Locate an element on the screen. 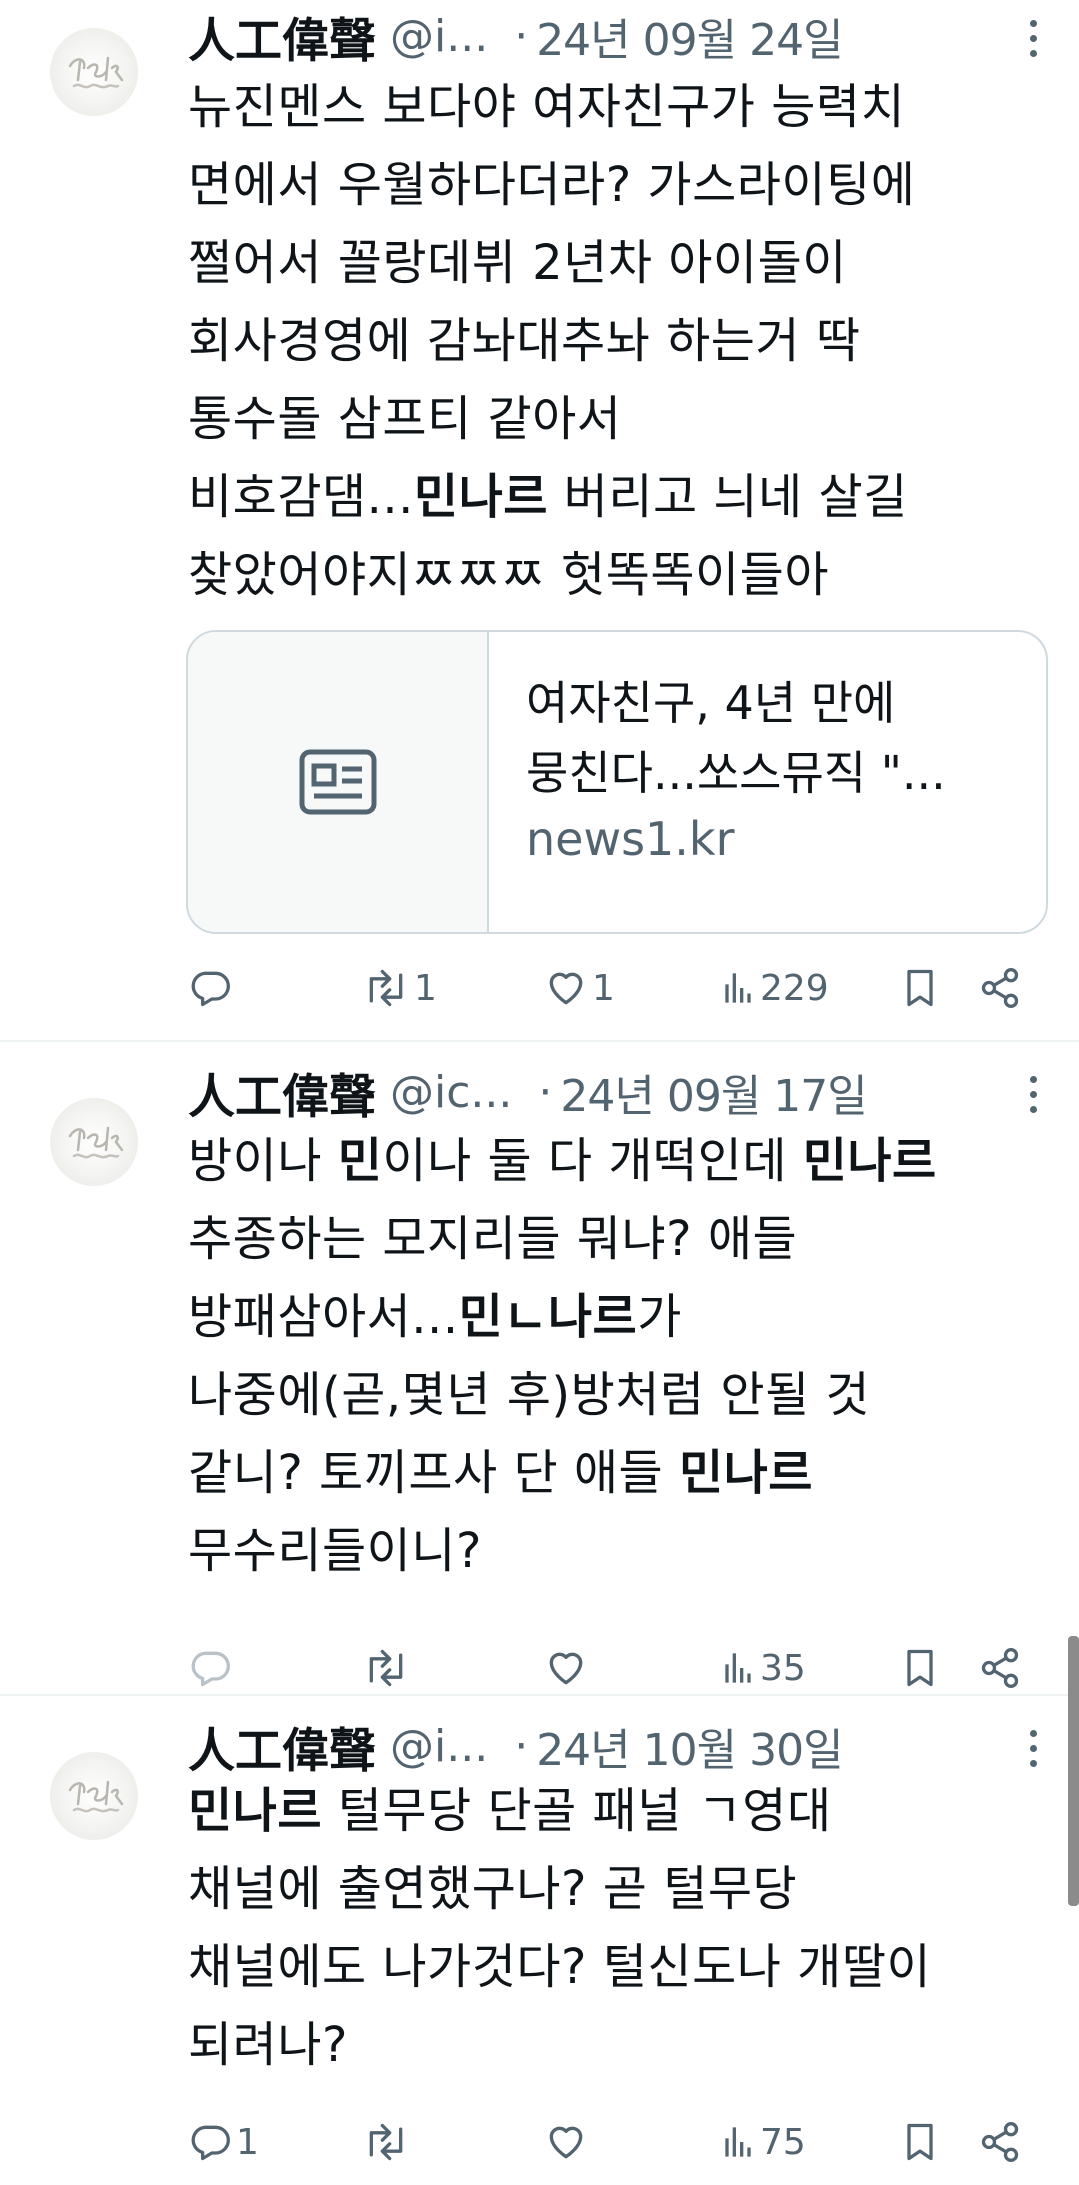 This screenshot has height=2185, width=1079. views-count: 75 is located at coordinates (783, 2142).